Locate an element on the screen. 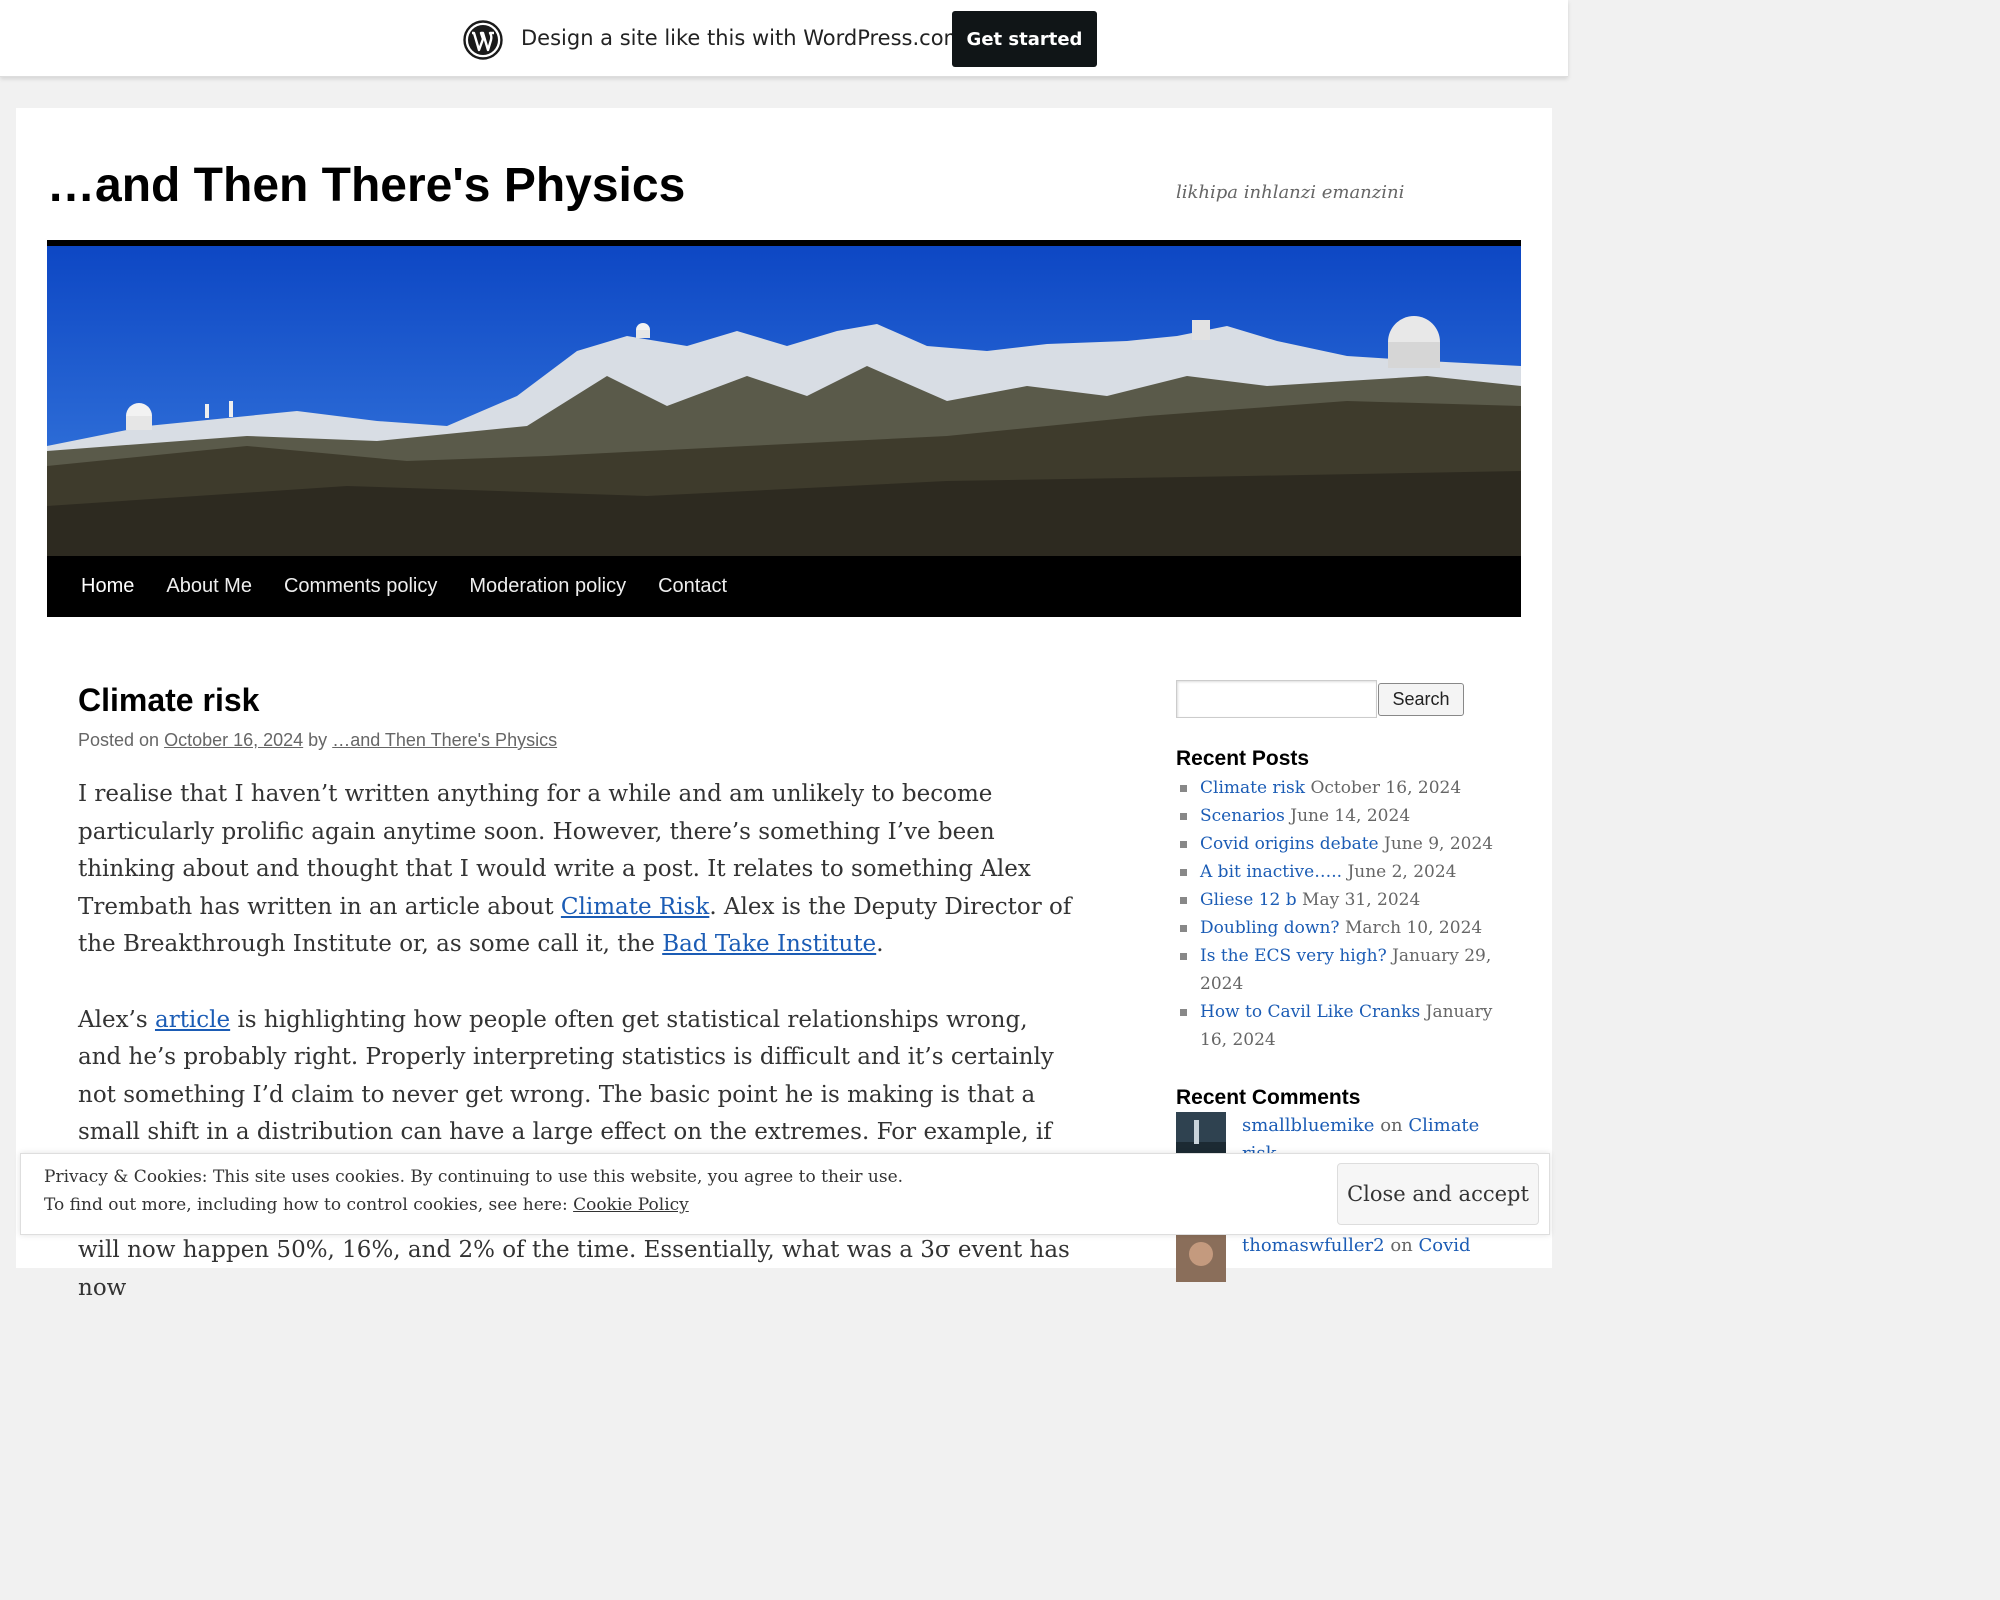 The width and height of the screenshot is (2000, 1600). recent-post-date: June 9, 2024 is located at coordinates (1439, 844).